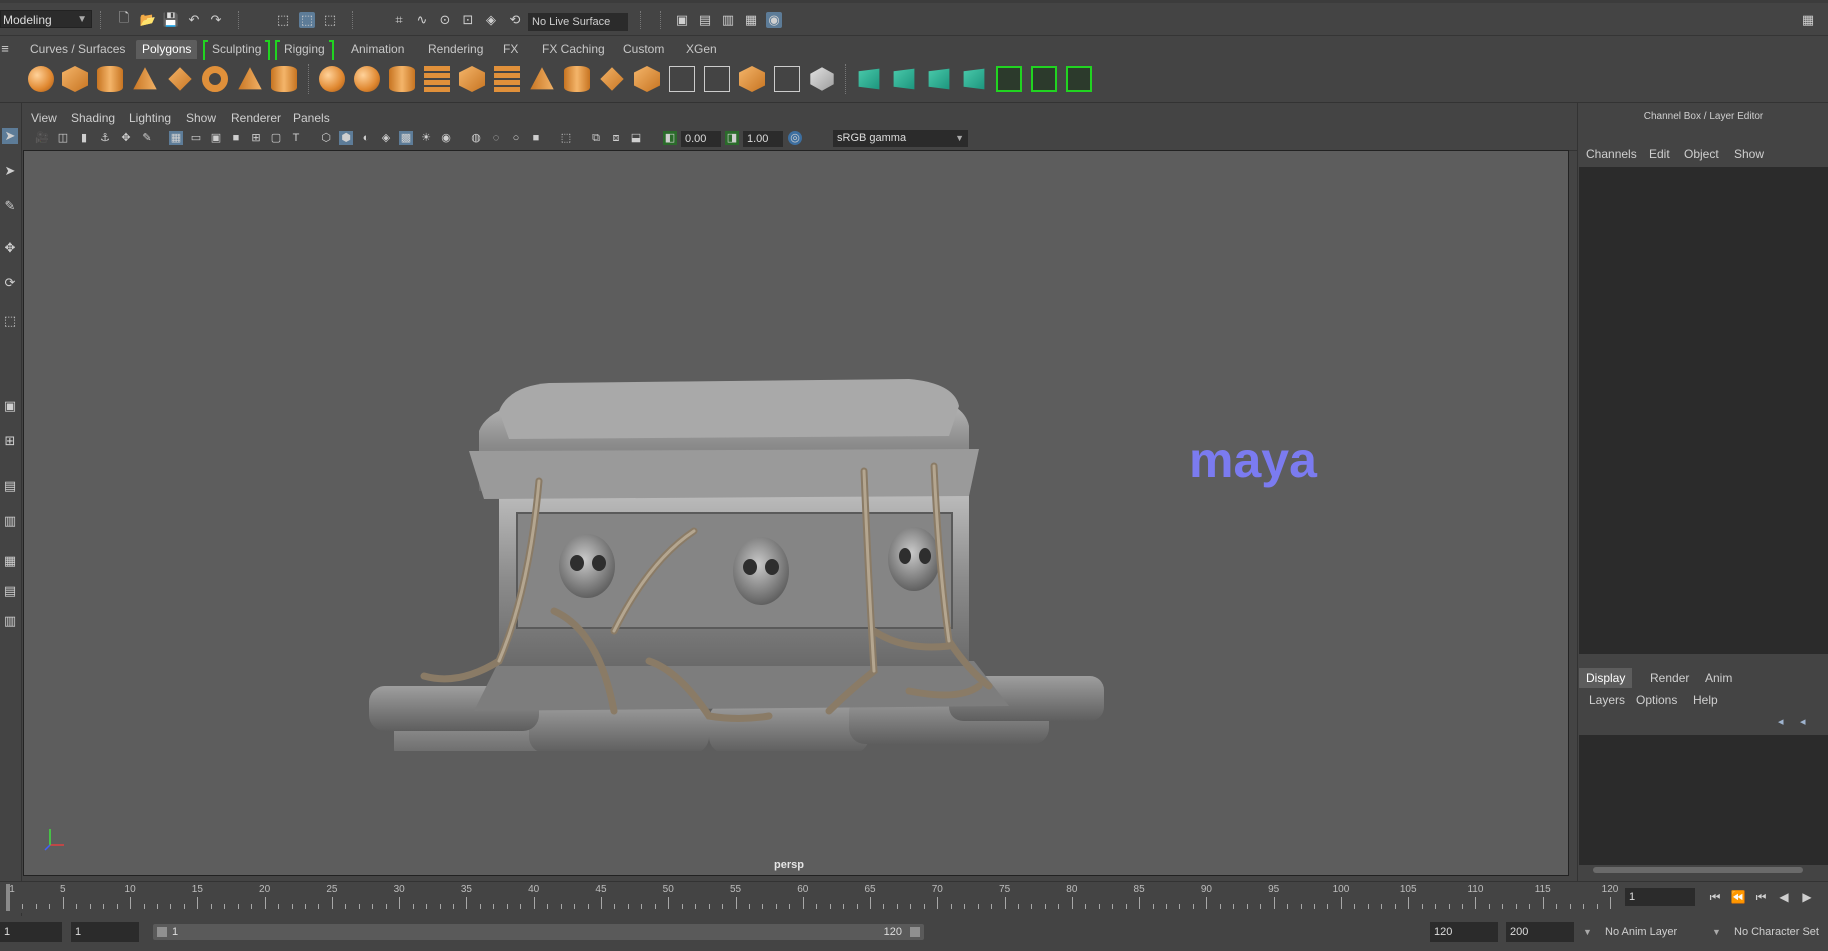  What do you see at coordinates (682, 79) in the screenshot?
I see `insert-edgeloop-icon` at bounding box center [682, 79].